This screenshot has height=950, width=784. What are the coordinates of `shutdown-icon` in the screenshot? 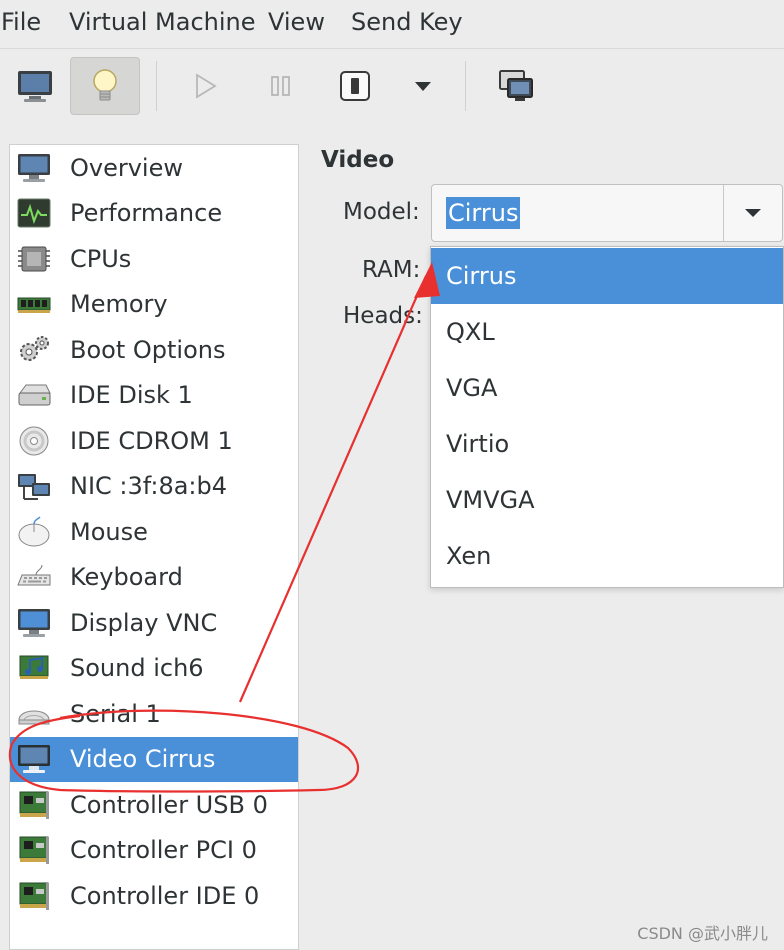 It's located at (355, 86).